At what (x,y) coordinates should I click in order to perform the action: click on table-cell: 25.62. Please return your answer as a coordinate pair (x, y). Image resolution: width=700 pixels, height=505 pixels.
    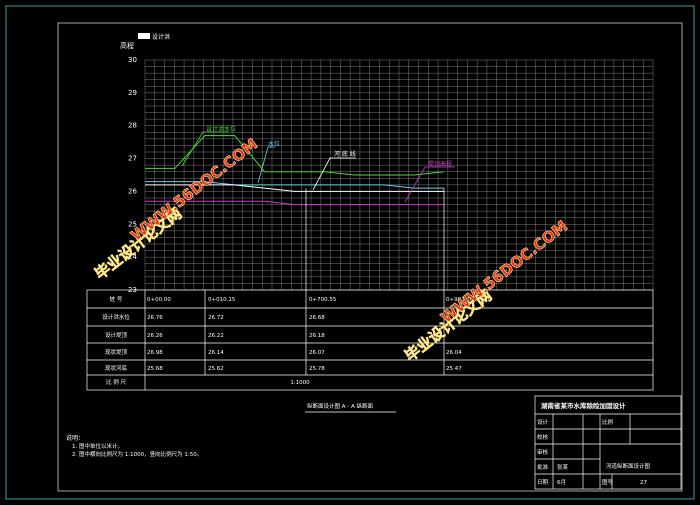
    Looking at the image, I should click on (216, 369).